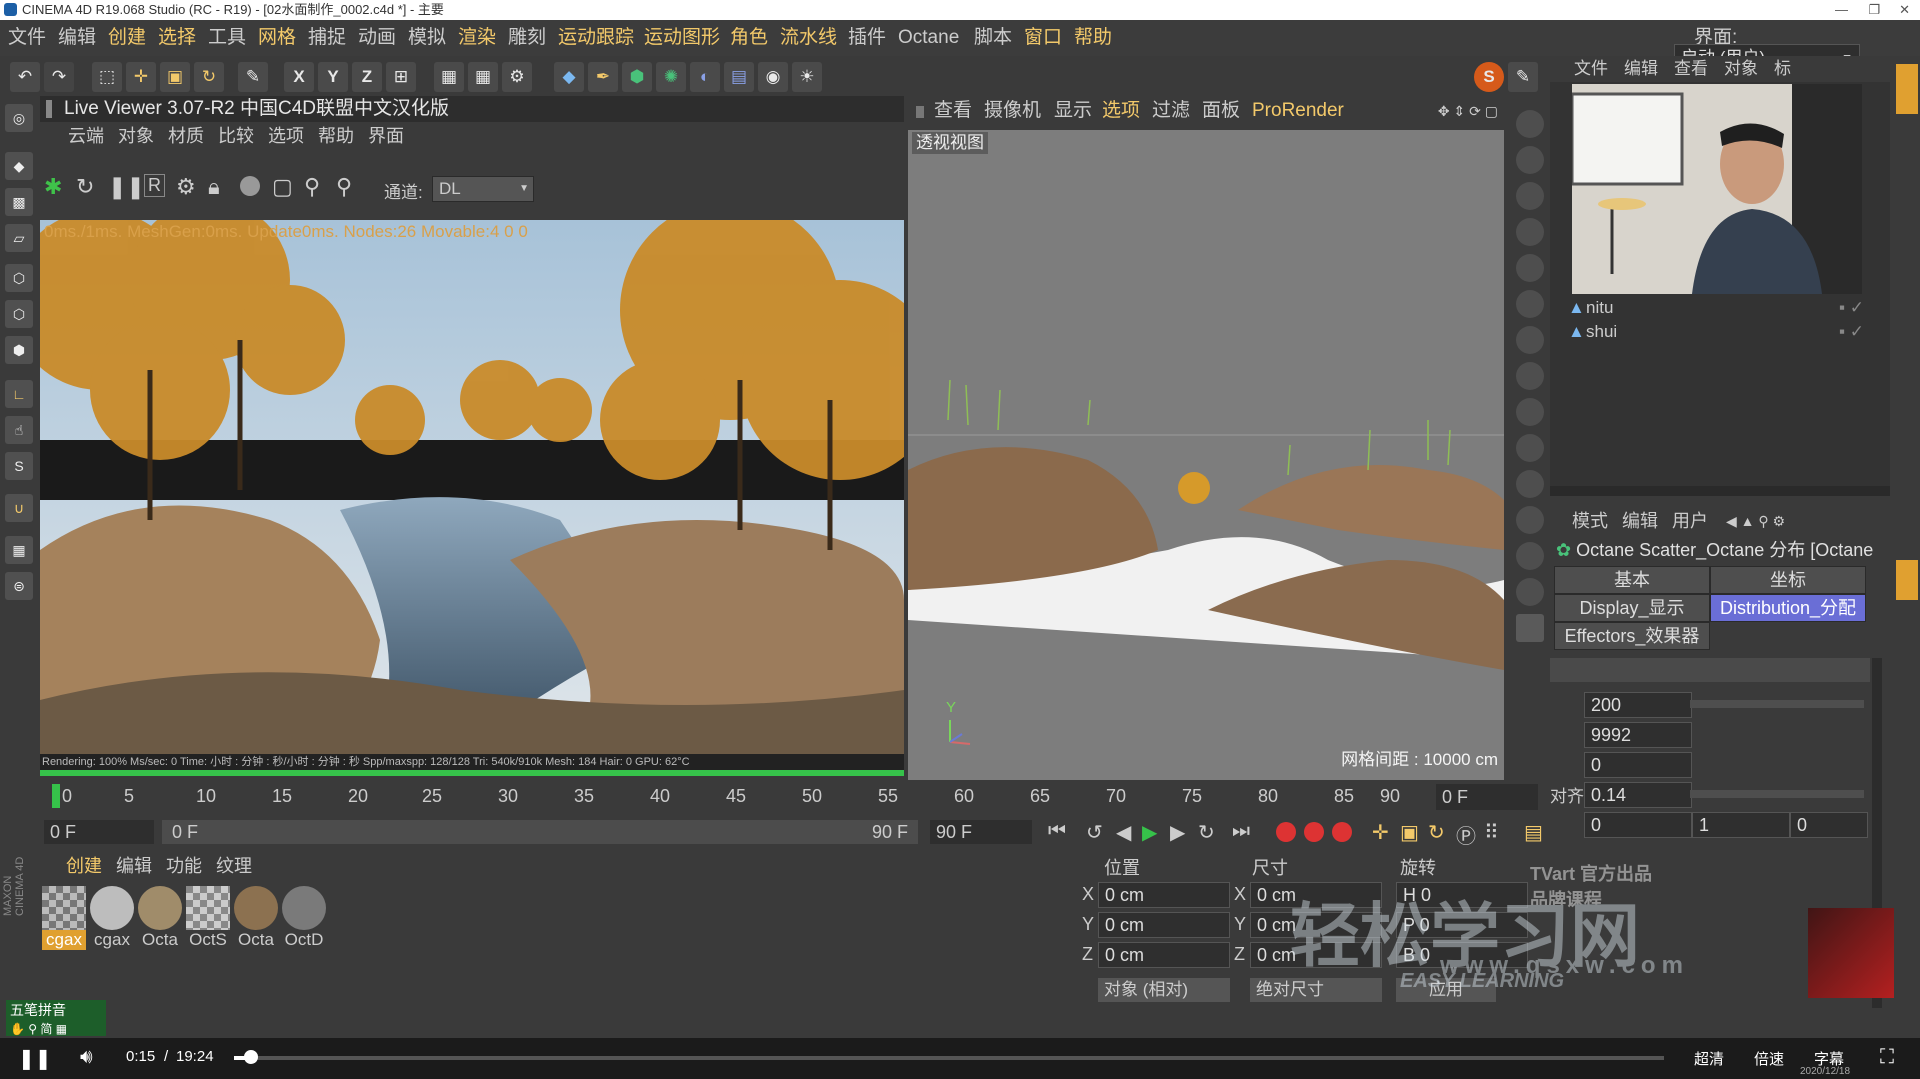  Describe the element at coordinates (949, 1058) in the screenshot. I see `seek-bar` at that location.